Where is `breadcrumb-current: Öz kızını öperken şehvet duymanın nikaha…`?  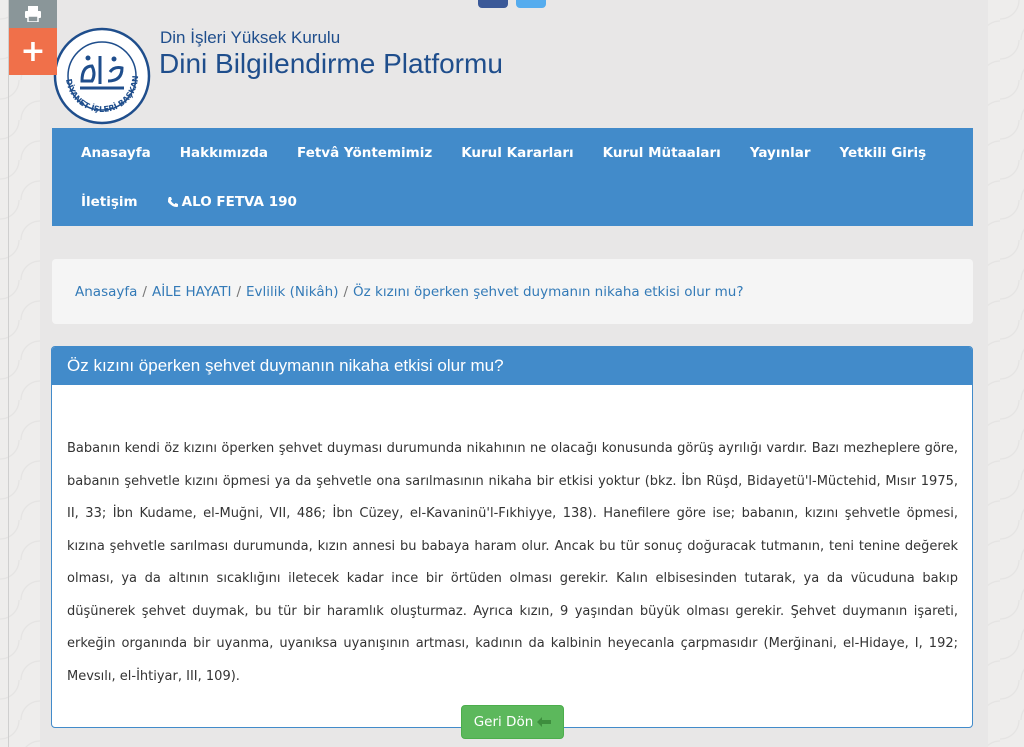 breadcrumb-current: Öz kızını öperken şehvet duymanın nikaha… is located at coordinates (548, 291).